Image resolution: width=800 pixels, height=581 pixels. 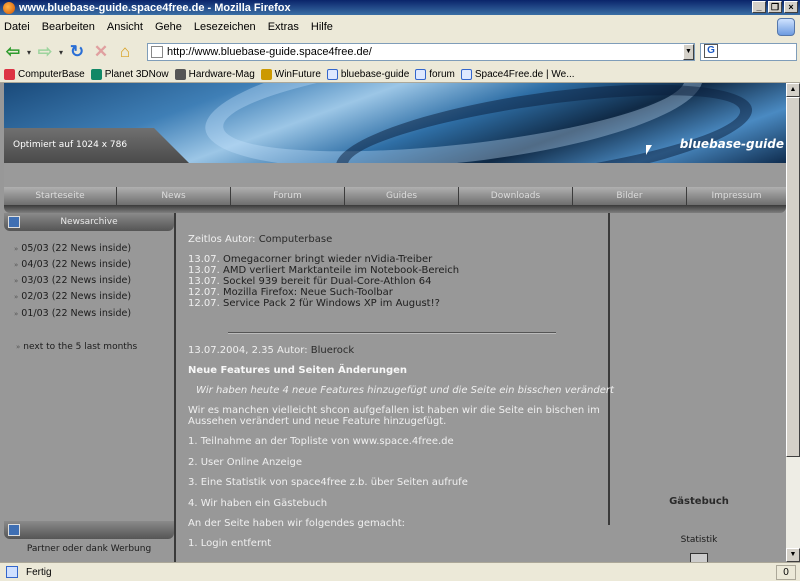 I want to click on post-list-item: 2. User Online Anzeige, so click(x=245, y=462).